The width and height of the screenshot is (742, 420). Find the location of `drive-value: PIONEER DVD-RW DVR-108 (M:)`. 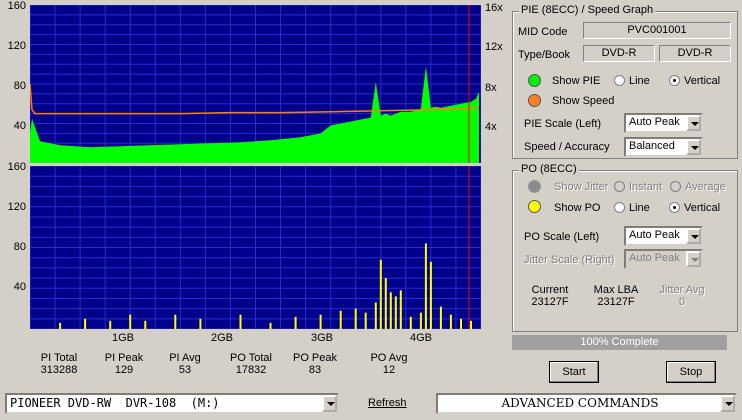

drive-value: PIONEER DVD-RW DVR-108 (M:) is located at coordinates (115, 403).